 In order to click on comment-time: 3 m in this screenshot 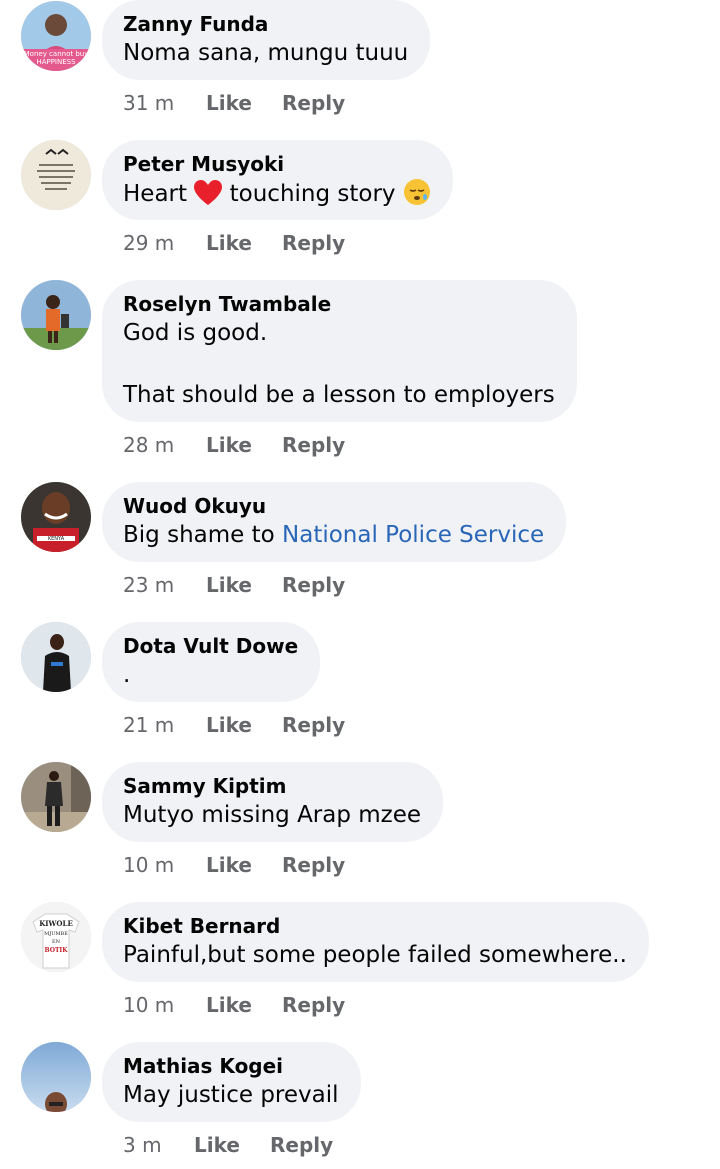, I will do `click(158, 1145)`.